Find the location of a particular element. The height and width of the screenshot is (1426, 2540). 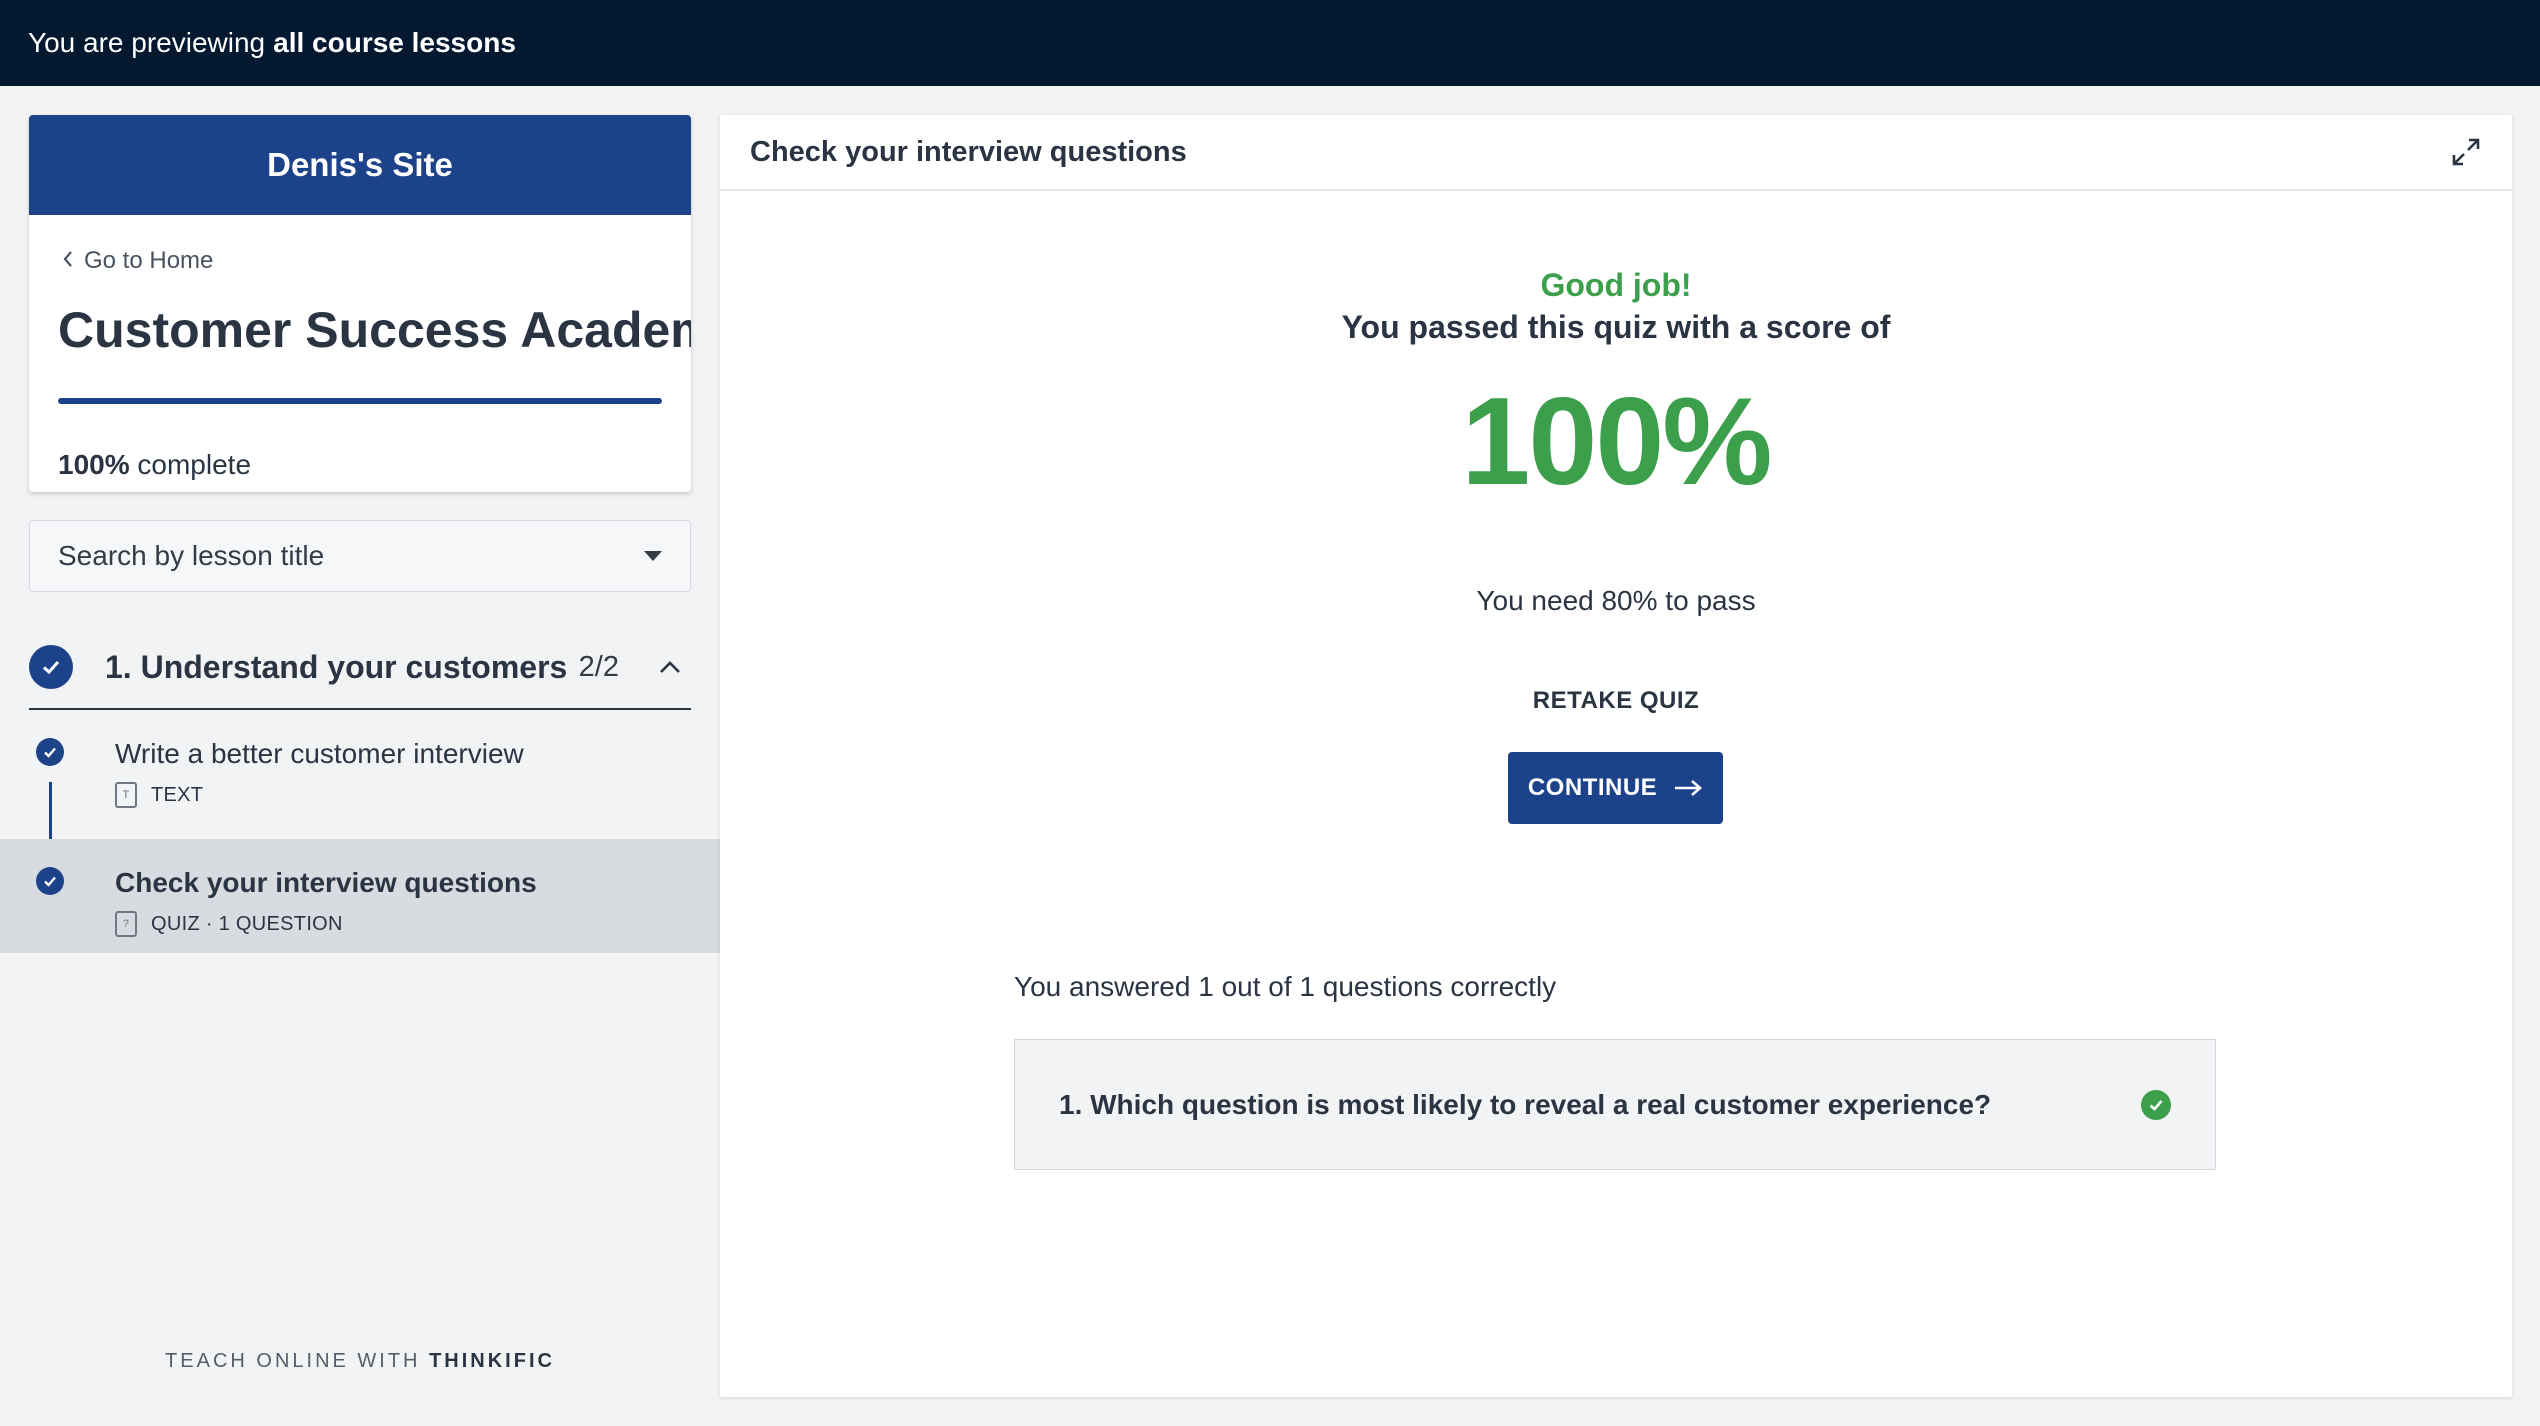

retake-quiz-button: RETAKE QUIZ is located at coordinates (1616, 701).